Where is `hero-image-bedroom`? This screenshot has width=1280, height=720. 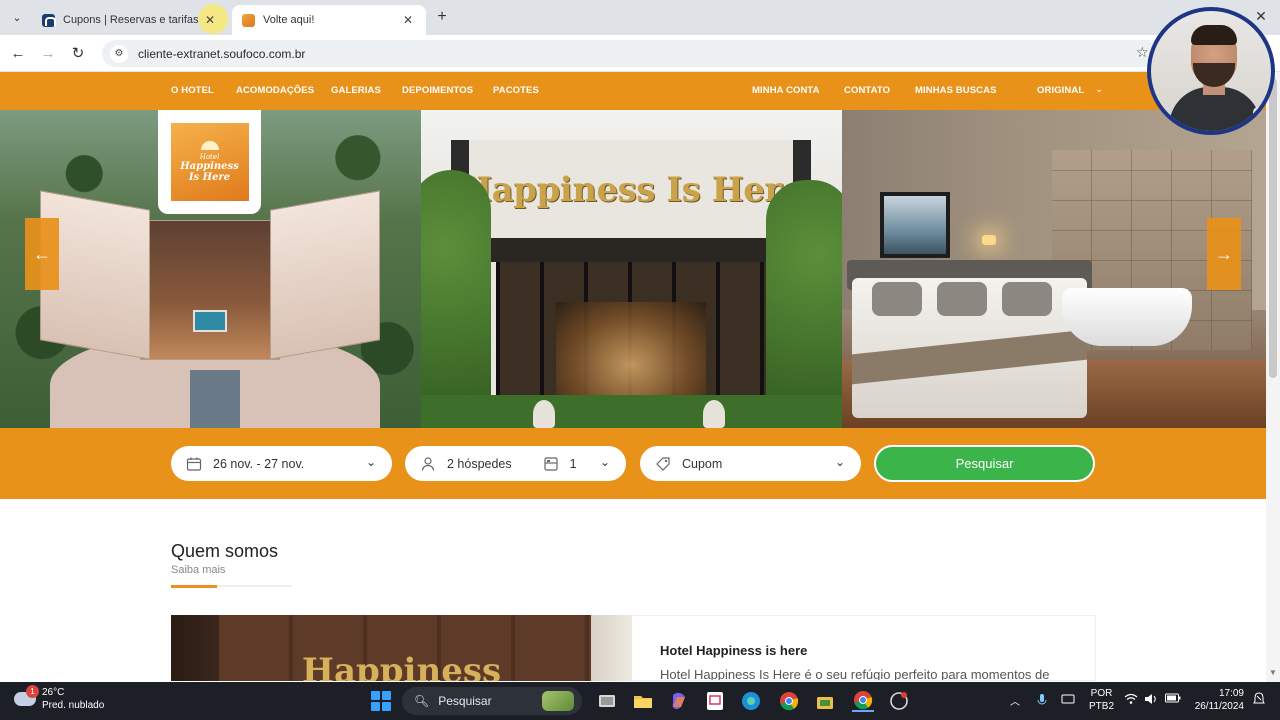
hero-image-bedroom is located at coordinates (1054, 269).